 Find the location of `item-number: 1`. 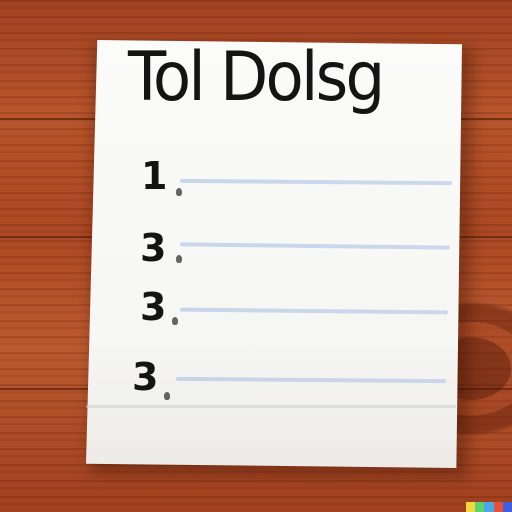

item-number: 1 is located at coordinates (154, 176).